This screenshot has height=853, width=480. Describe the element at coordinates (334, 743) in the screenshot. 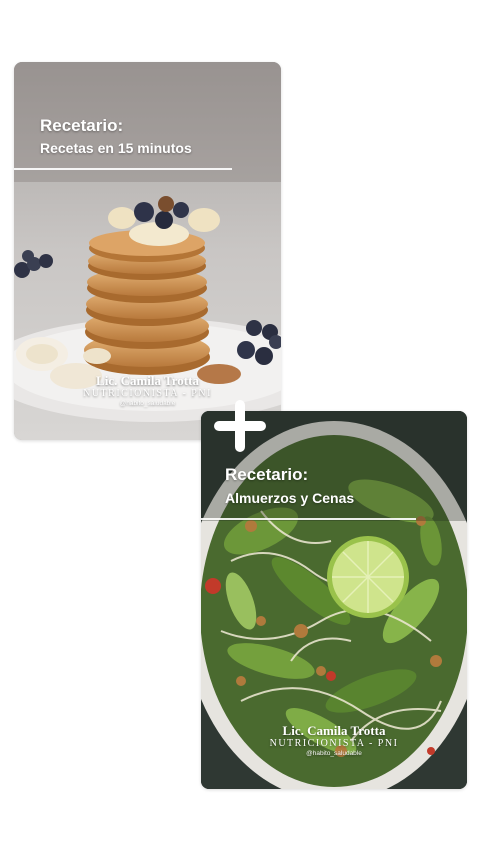

I see `author-role: NUTRICIONISTA - PNI` at that location.